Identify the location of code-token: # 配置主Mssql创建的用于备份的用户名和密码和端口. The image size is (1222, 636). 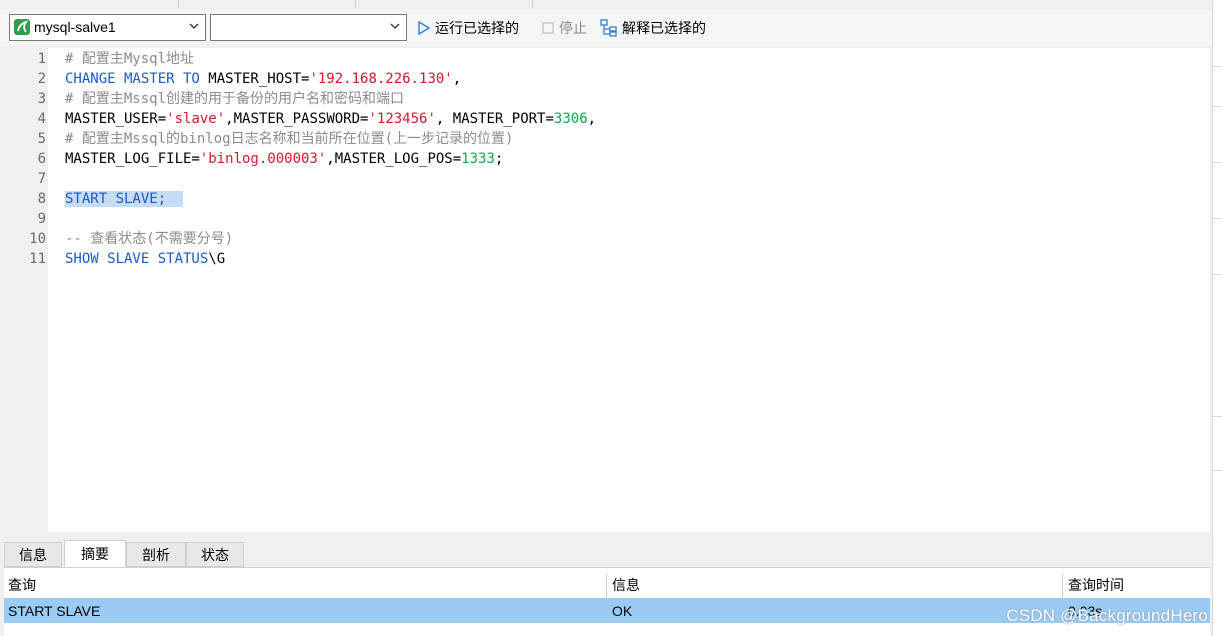
(234, 99).